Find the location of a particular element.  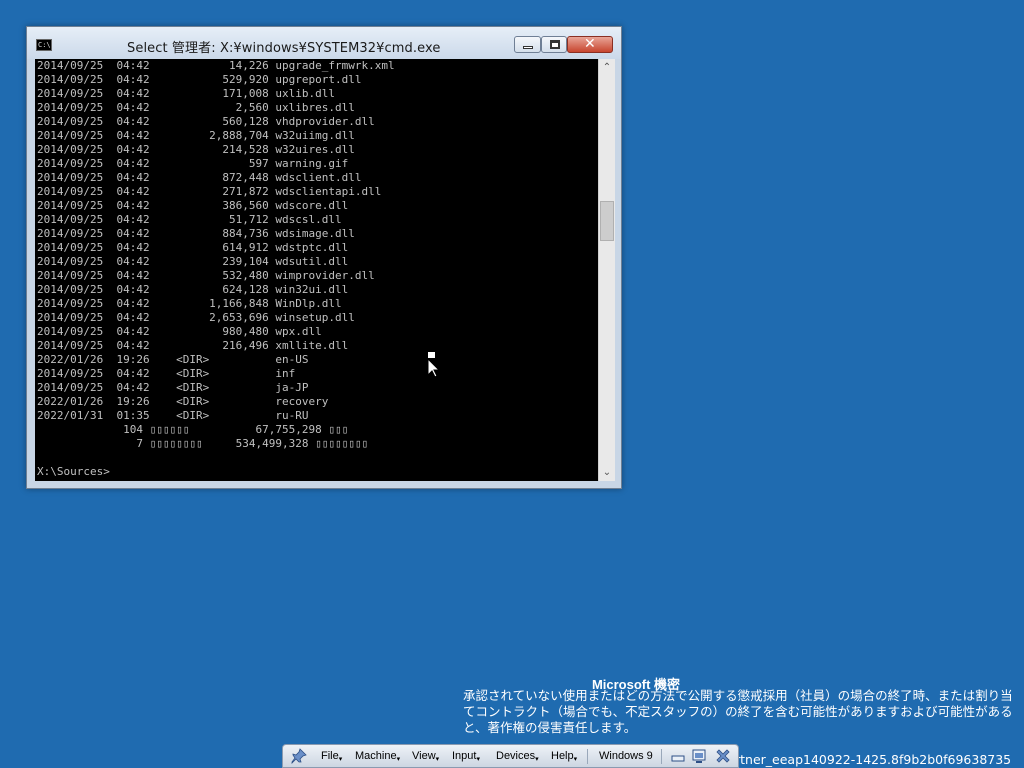

mouse-cursor-icon is located at coordinates (434, 365).